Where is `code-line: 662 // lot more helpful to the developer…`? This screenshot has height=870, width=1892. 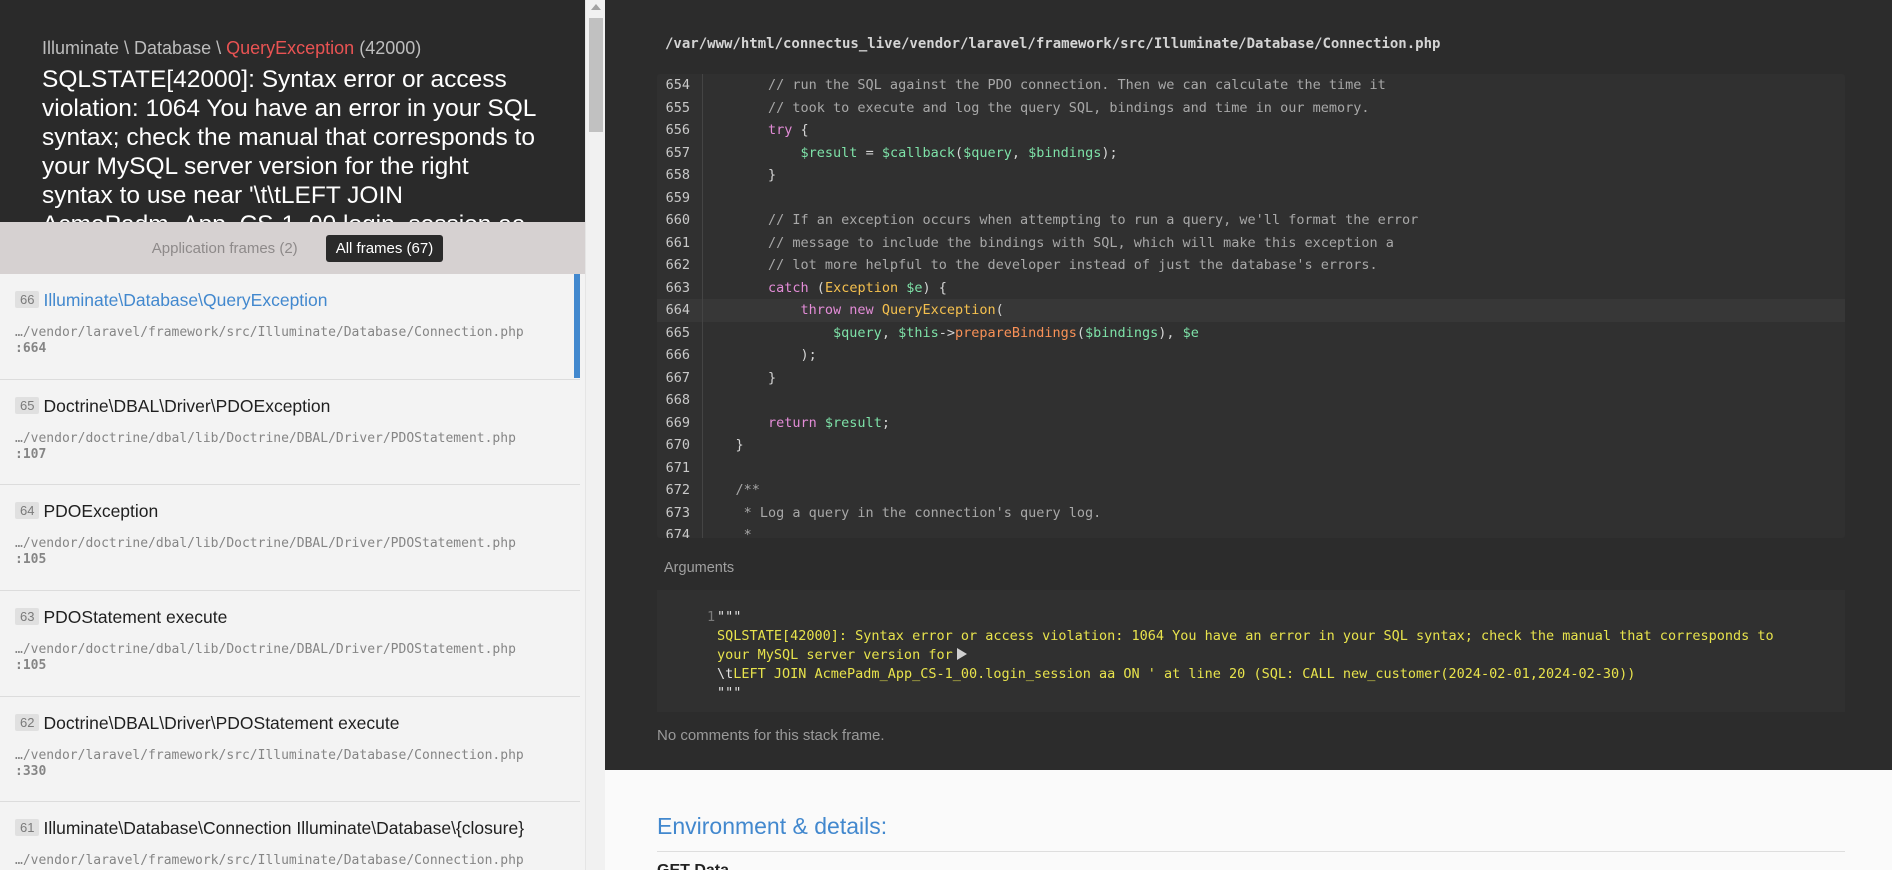 code-line: 662 // lot more helpful to the developer… is located at coordinates (1251, 265).